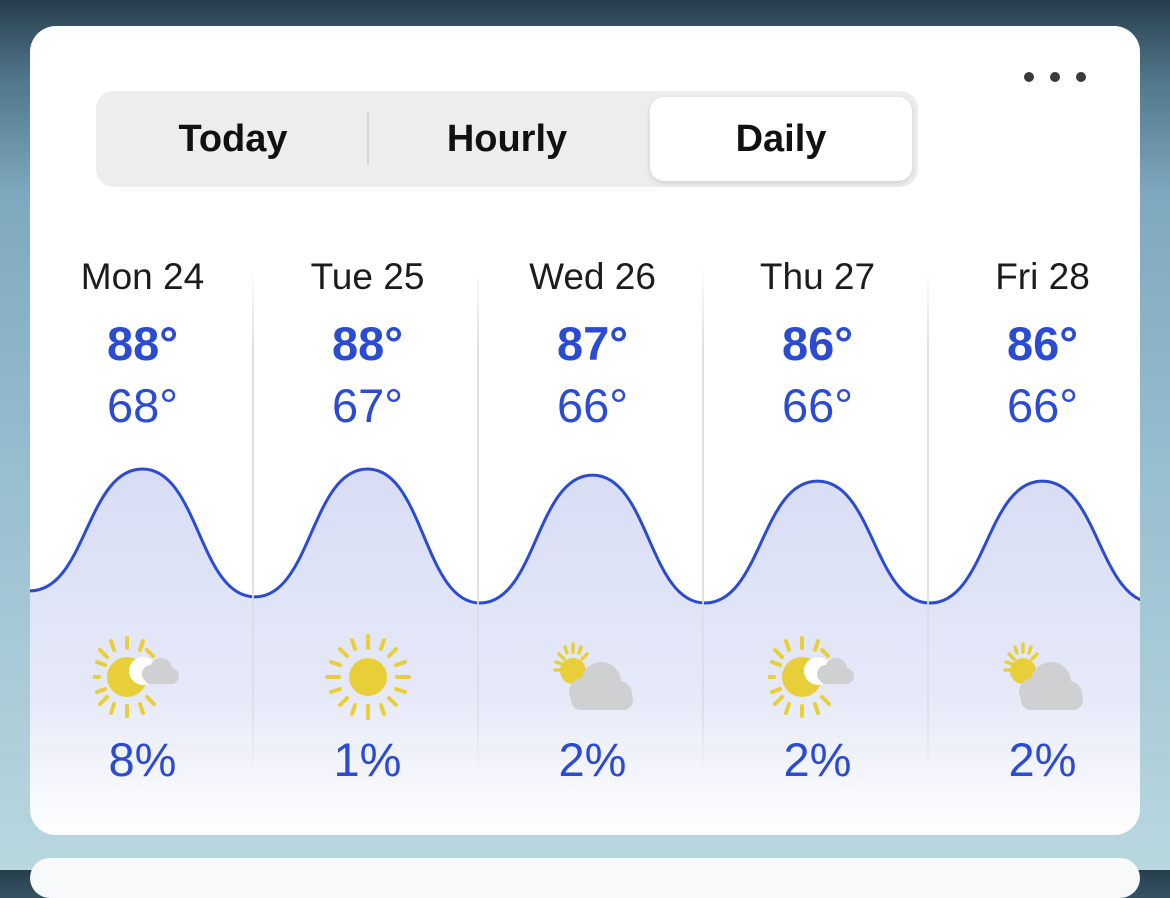 Image resolution: width=1170 pixels, height=898 pixels. I want to click on day-label: Mon 24, so click(142, 276).